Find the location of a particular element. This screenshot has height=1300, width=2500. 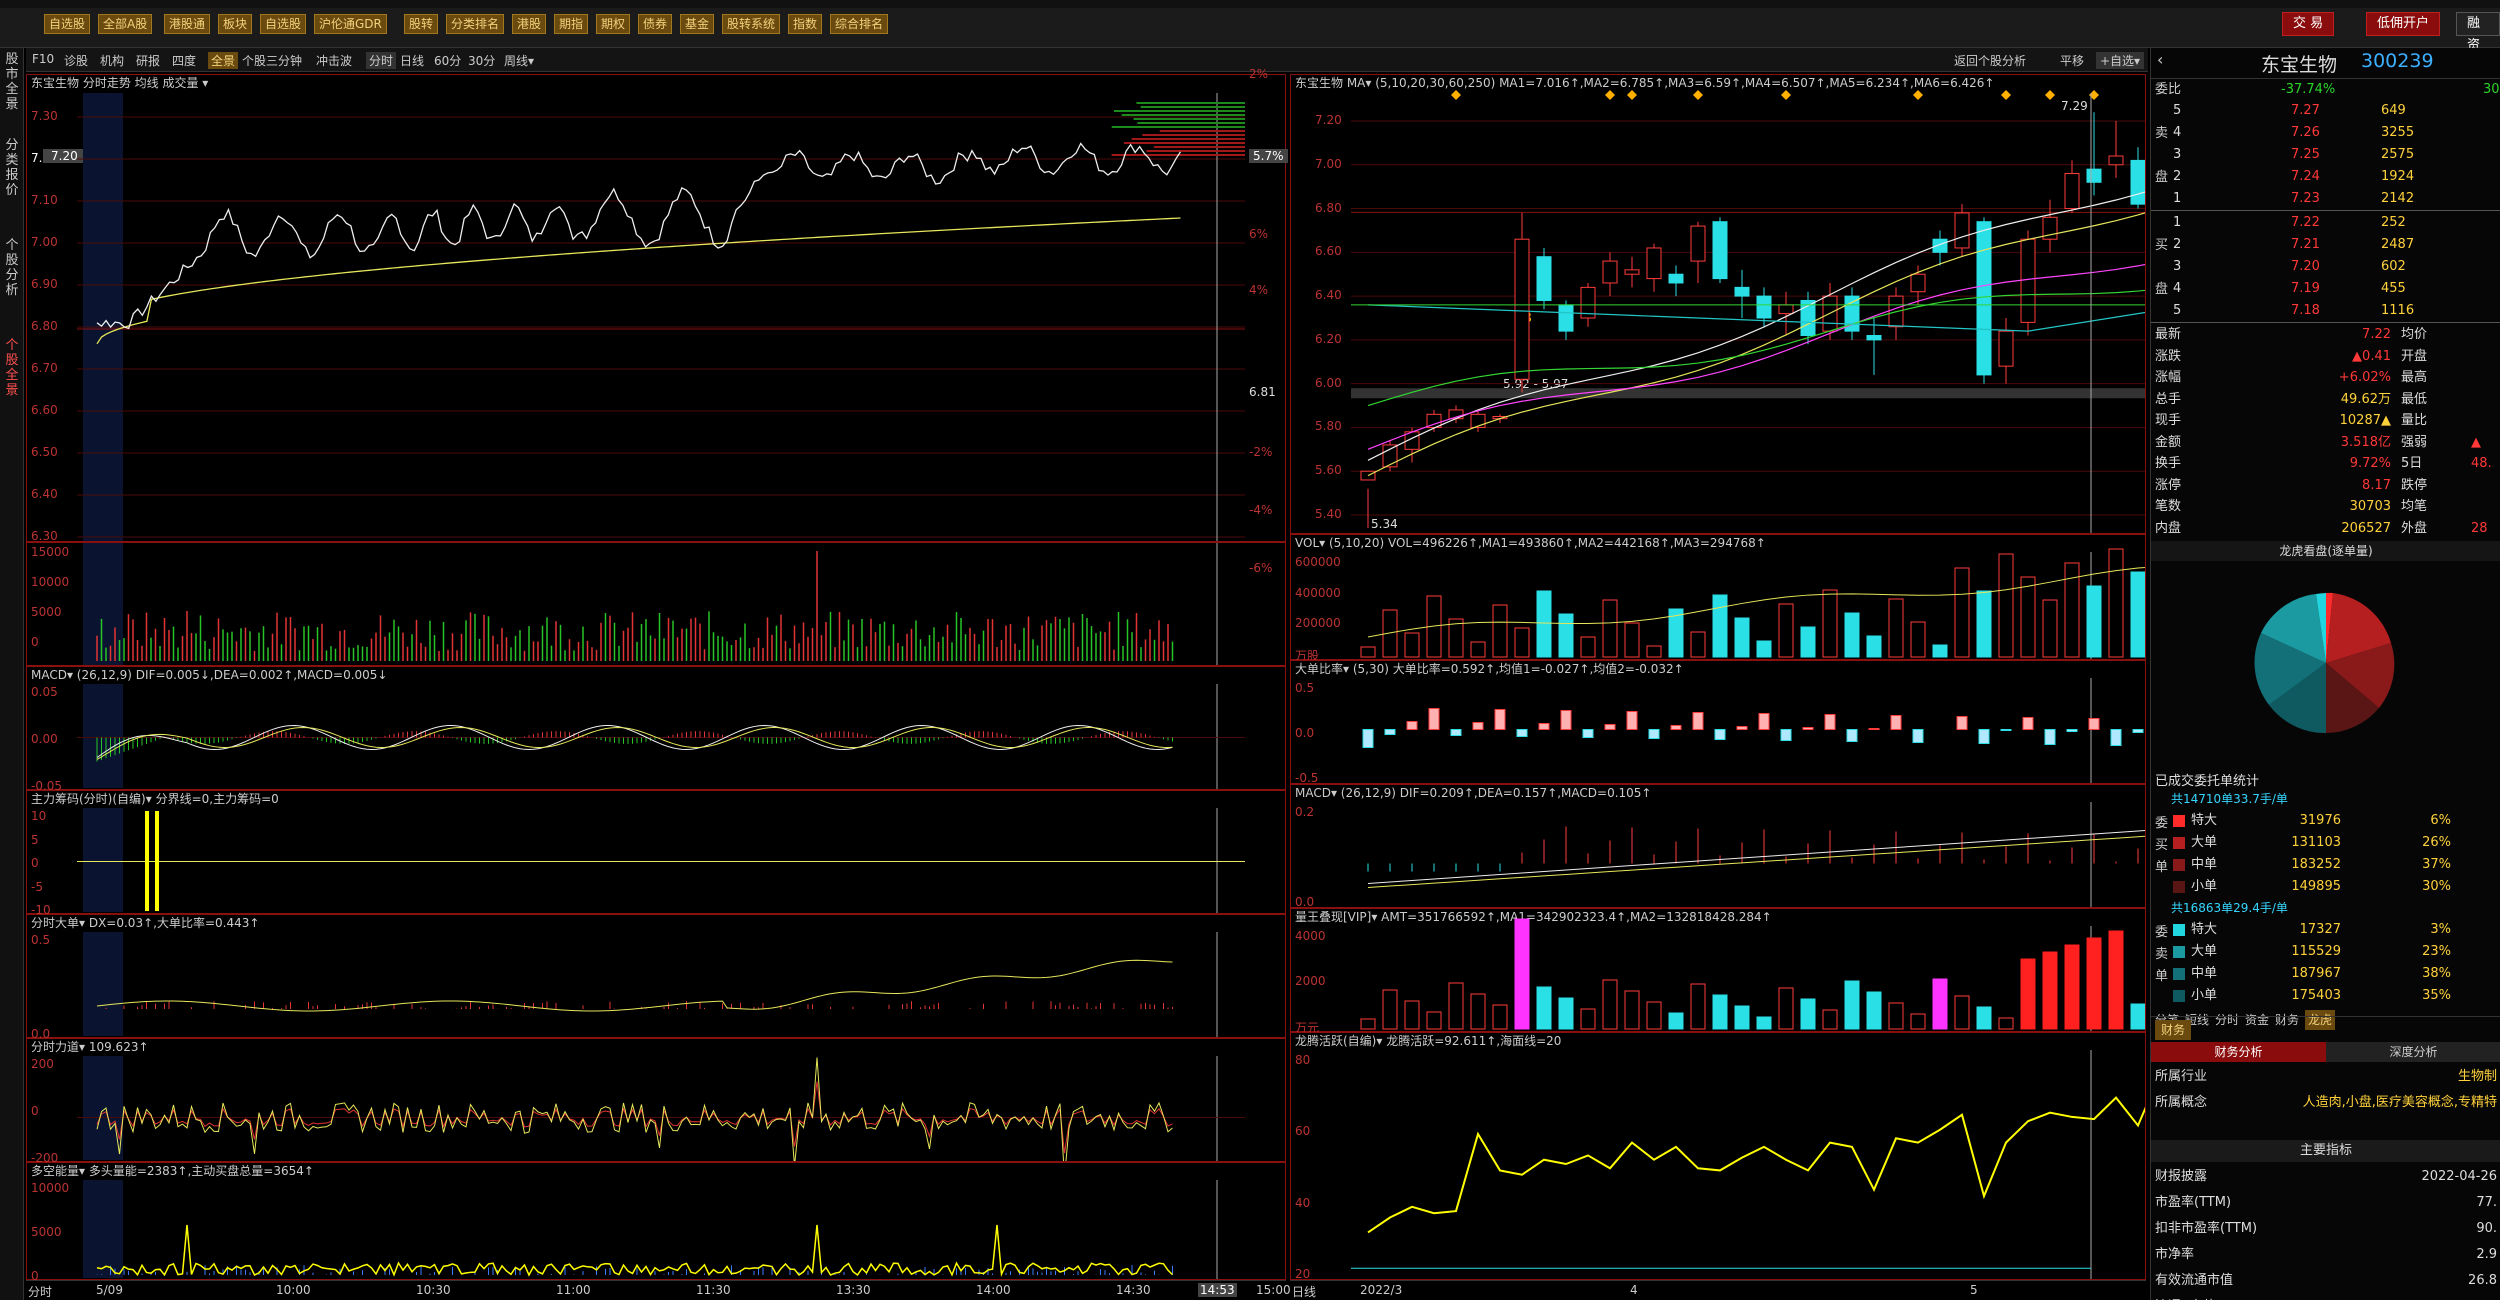

swatch is located at coordinates (2179, 930).